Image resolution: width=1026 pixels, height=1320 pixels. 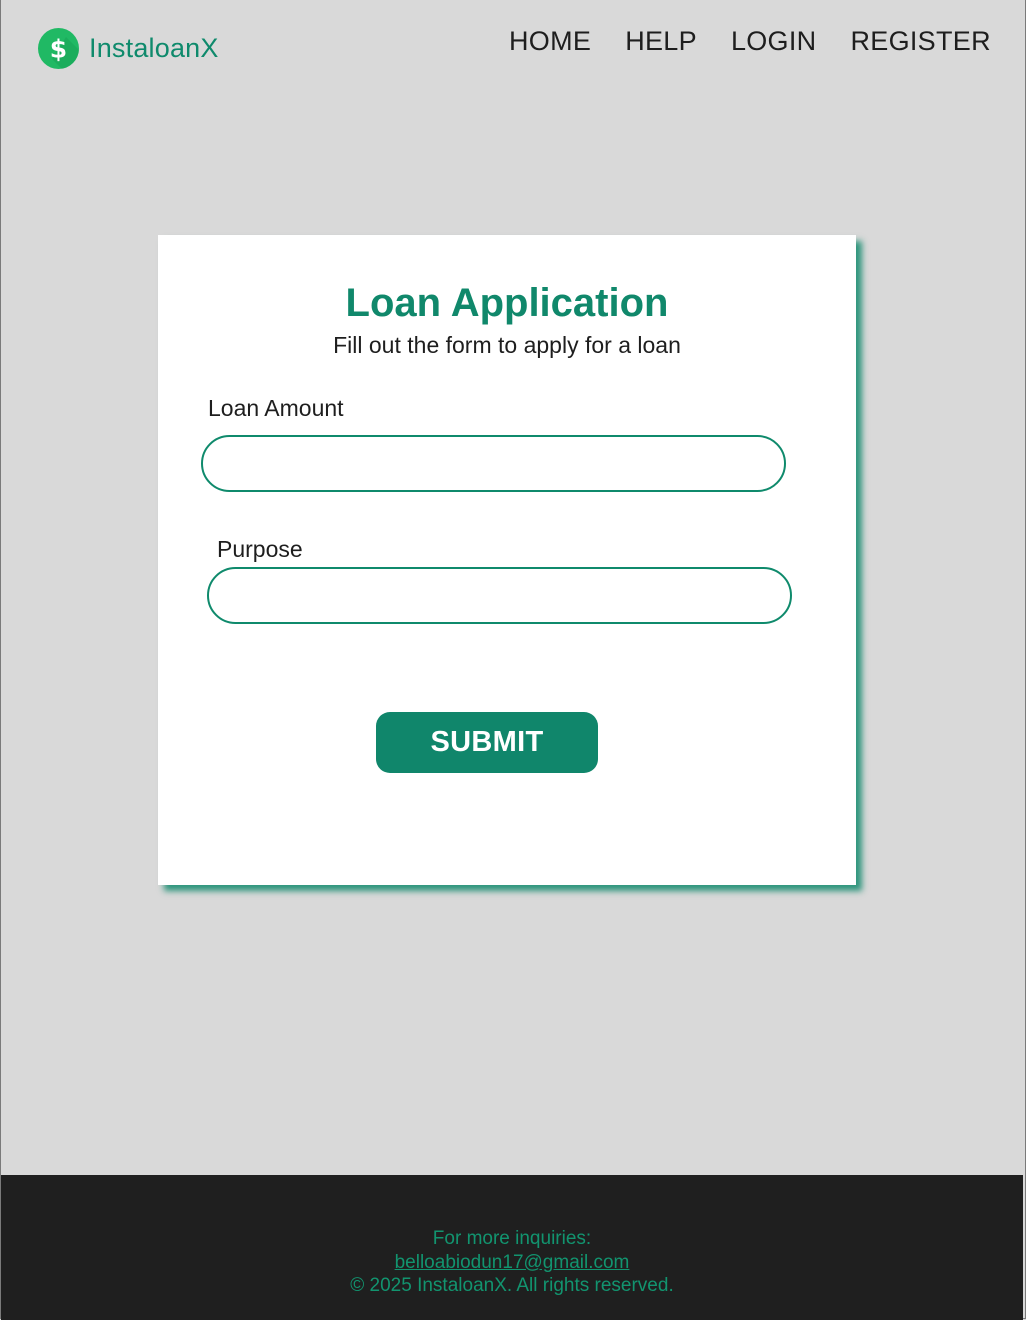 I want to click on footer-inquiries-text: For more inquiries:, so click(x=512, y=1238).